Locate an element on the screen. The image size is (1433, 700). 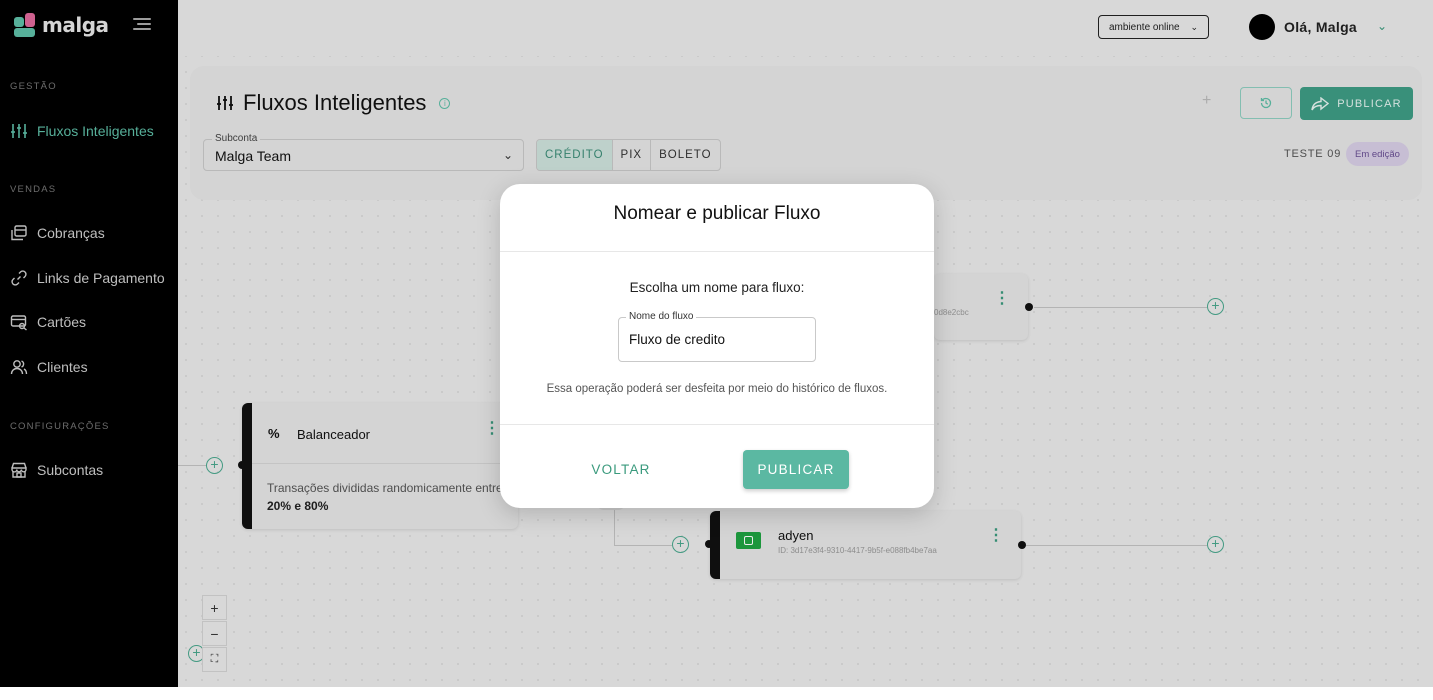
flow-name-field-label: Nome do fluxo is located at coordinates (661, 316).